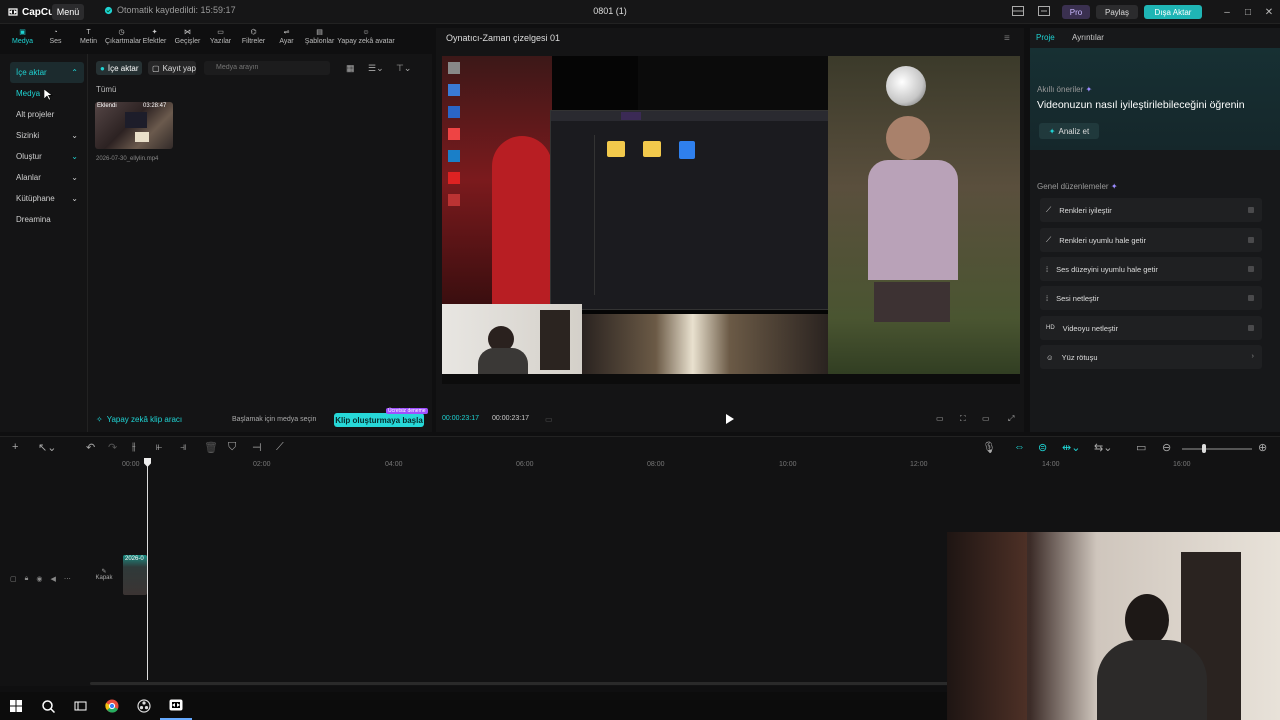 Image resolution: width=1280 pixels, height=720 pixels. I want to click on tab-adjust: ⇌ Ayar, so click(286, 38).